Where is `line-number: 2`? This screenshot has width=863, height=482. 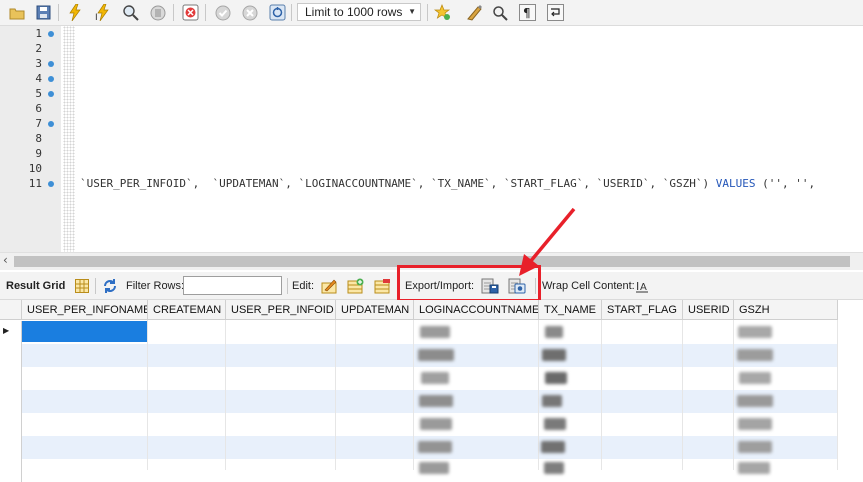 line-number: 2 is located at coordinates (38, 48).